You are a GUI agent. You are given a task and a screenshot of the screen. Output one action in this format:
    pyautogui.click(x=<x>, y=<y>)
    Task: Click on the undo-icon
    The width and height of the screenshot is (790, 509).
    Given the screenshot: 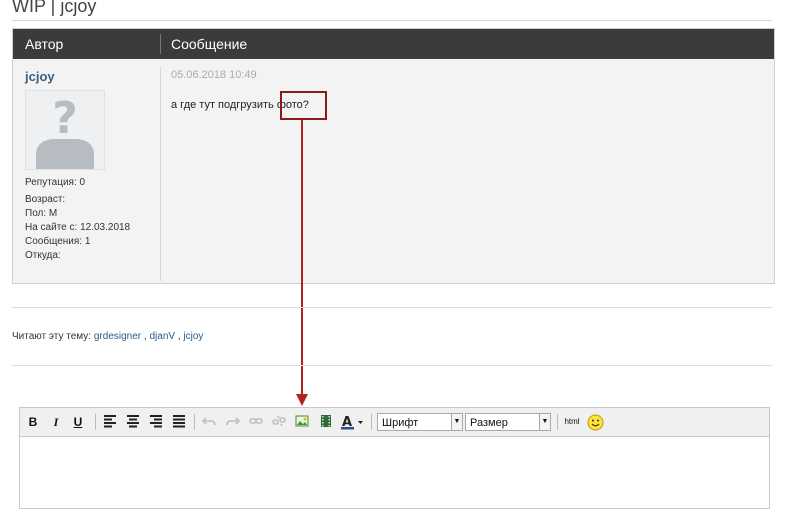 What is the action you would take?
    pyautogui.click(x=208, y=421)
    